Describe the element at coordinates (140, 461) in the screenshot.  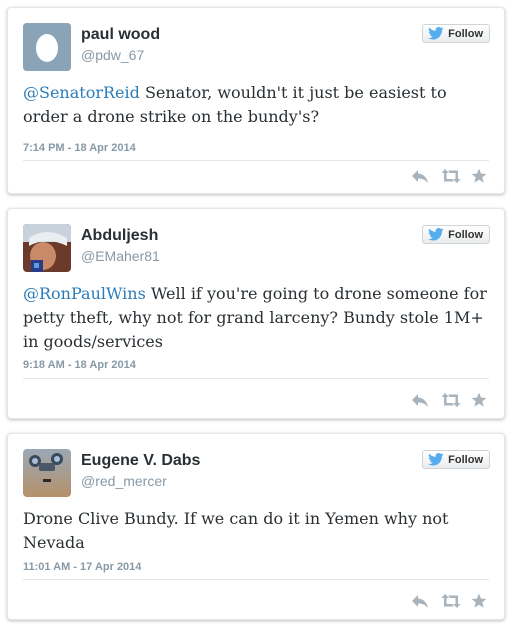
I see `user-name: Eugene V. Dabs` at that location.